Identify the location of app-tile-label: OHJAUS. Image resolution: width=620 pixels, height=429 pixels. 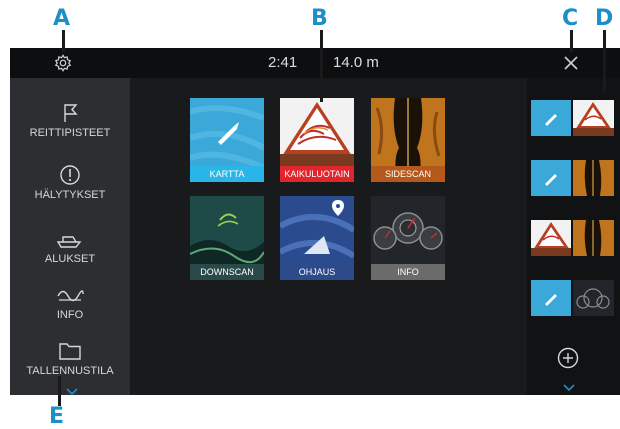
(317, 272).